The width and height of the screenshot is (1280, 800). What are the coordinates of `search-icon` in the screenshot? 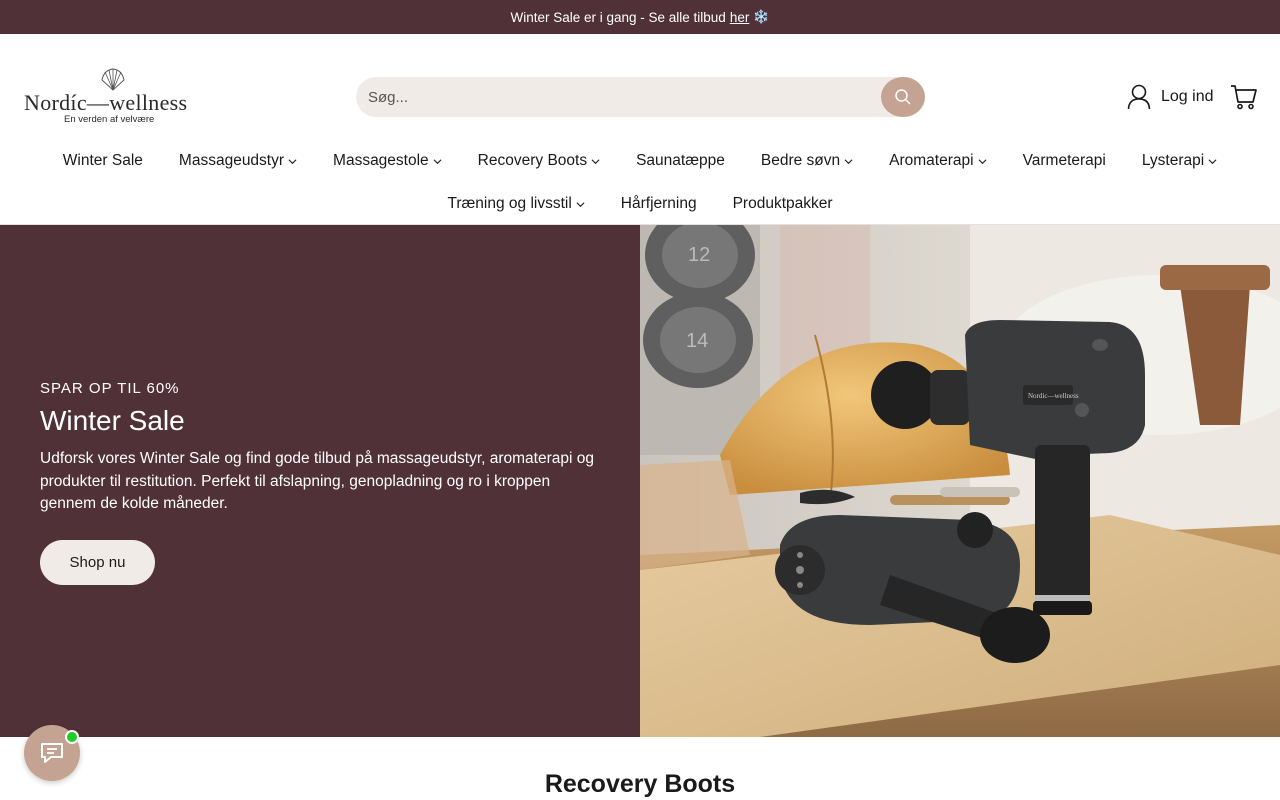 It's located at (903, 97).